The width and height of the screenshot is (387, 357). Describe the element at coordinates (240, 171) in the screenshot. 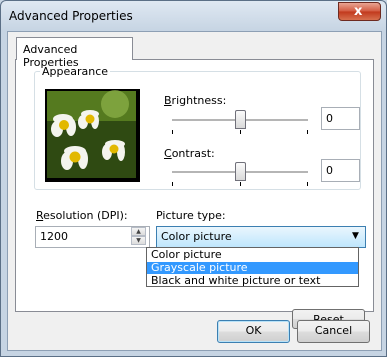

I see `contrast-slider-thumb` at that location.